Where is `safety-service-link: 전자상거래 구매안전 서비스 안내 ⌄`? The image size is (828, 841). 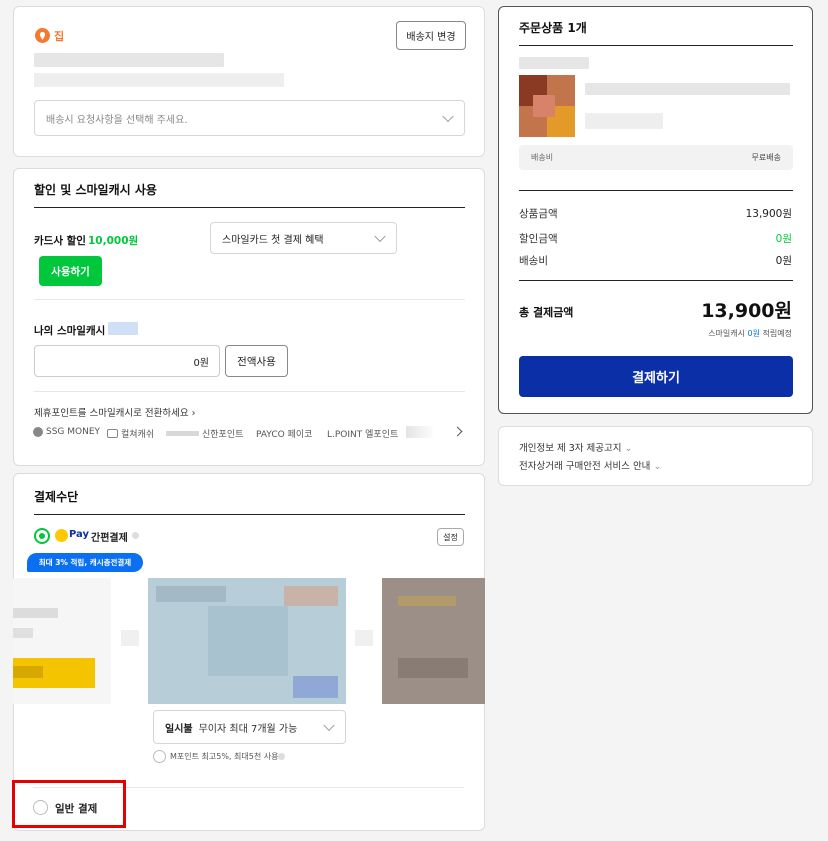
safety-service-link: 전자상거래 구매안전 서비스 안내 ⌄ is located at coordinates (590, 465).